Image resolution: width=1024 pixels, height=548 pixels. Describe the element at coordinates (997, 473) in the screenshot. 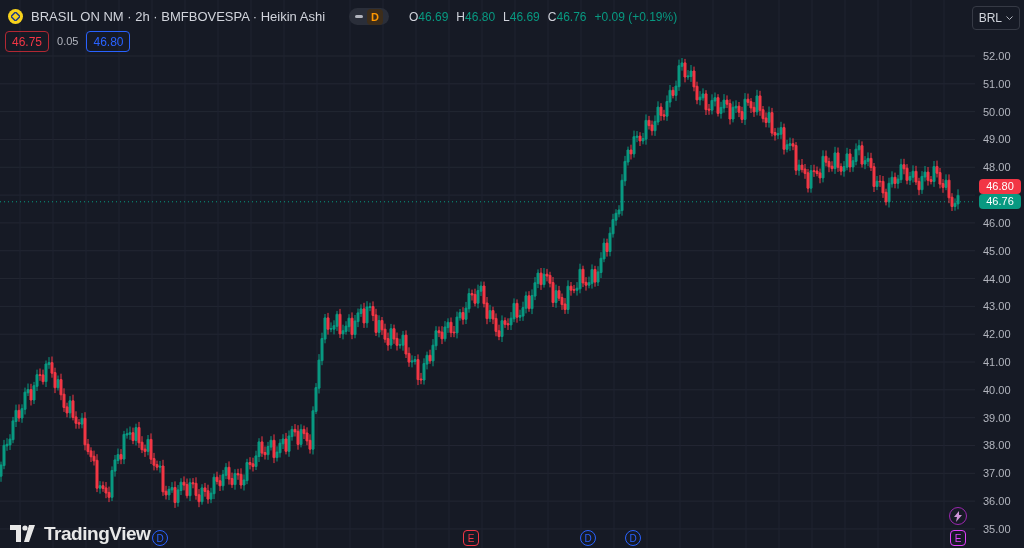

I see `price-axis-label: 37.00` at that location.